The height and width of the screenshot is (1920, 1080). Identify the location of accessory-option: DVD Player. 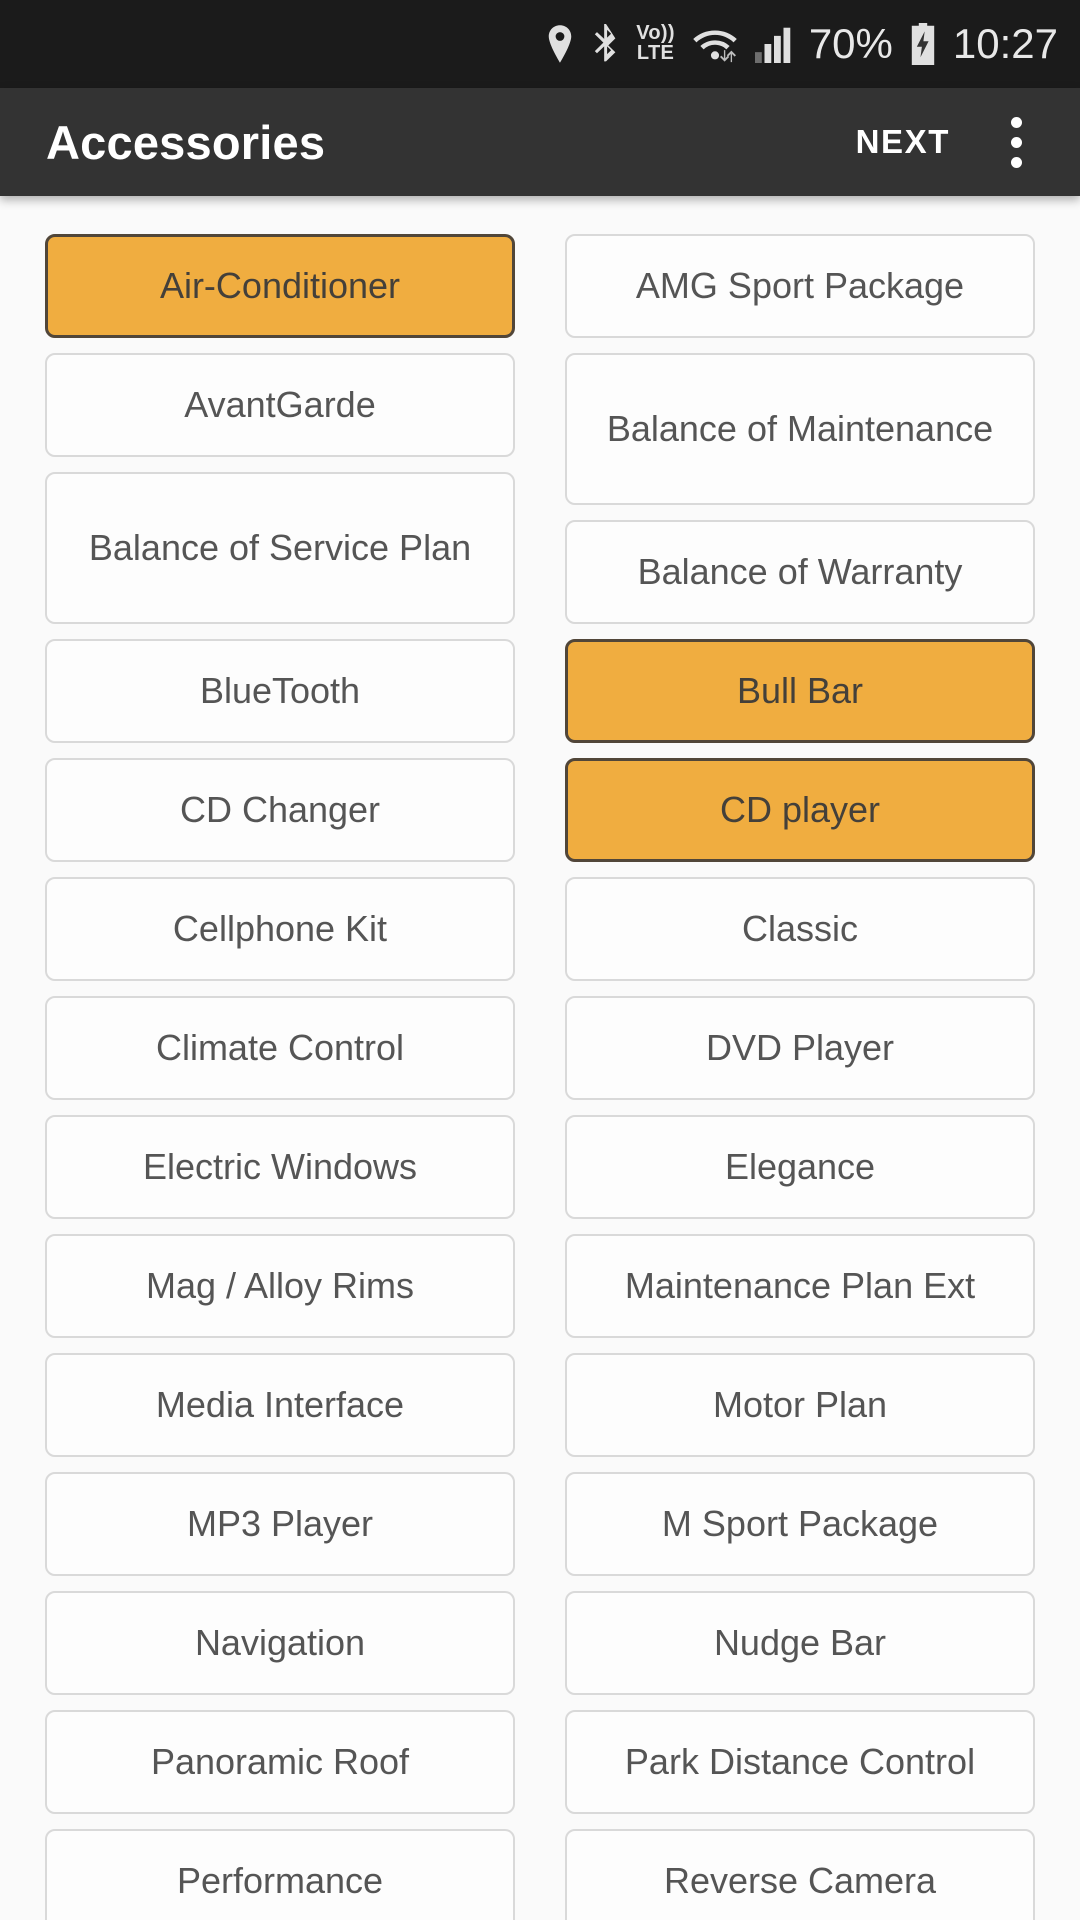
(800, 1048).